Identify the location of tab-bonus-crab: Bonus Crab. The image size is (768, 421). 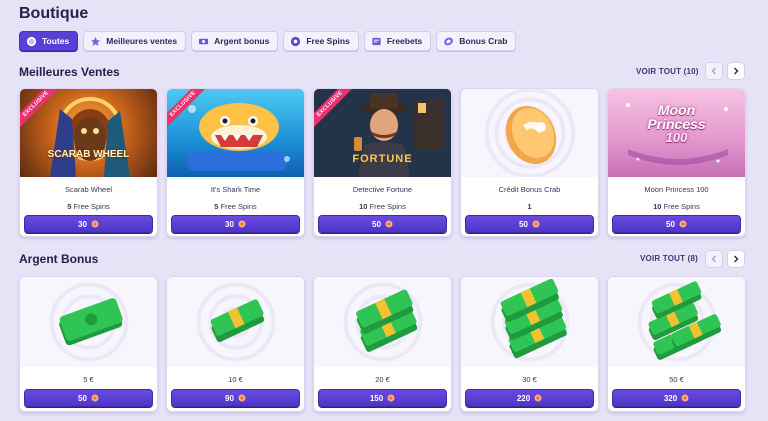
(476, 41).